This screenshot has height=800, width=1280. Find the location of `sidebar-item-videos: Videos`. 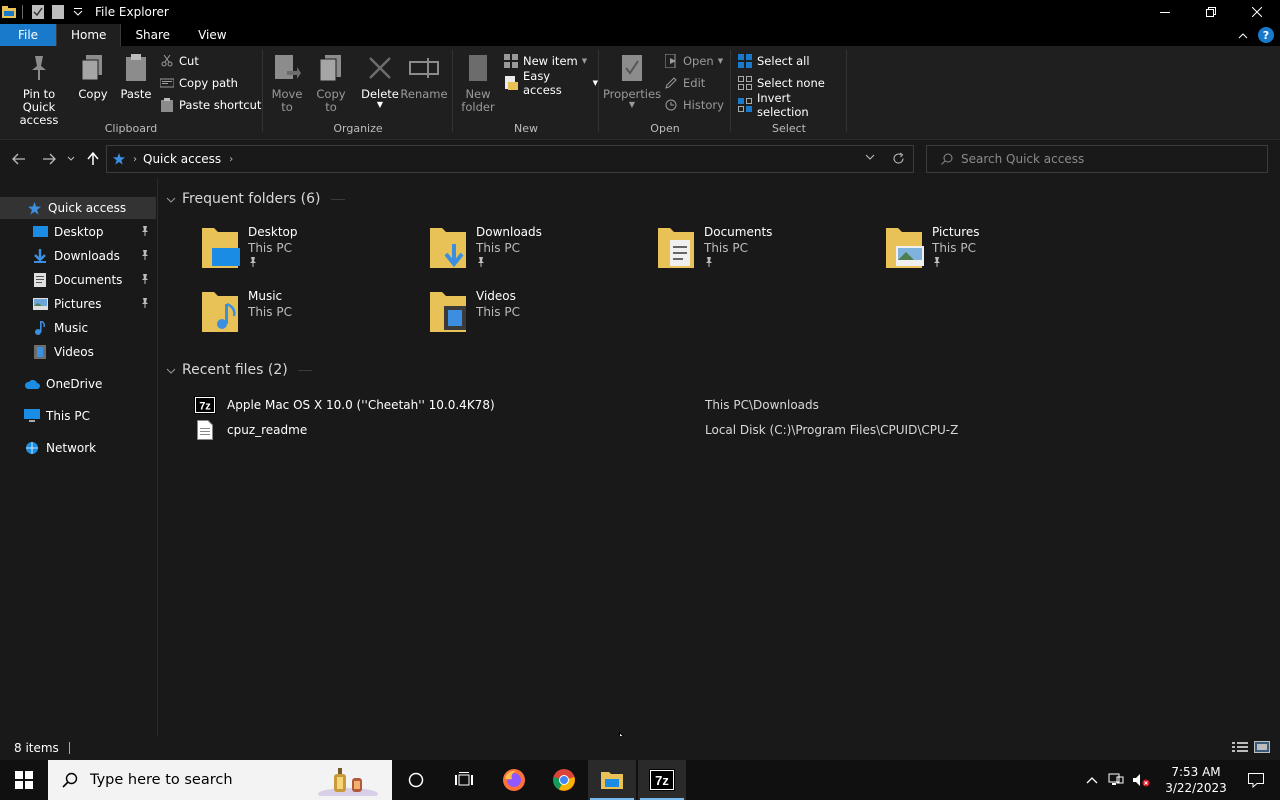

sidebar-item-videos: Videos is located at coordinates (78, 352).